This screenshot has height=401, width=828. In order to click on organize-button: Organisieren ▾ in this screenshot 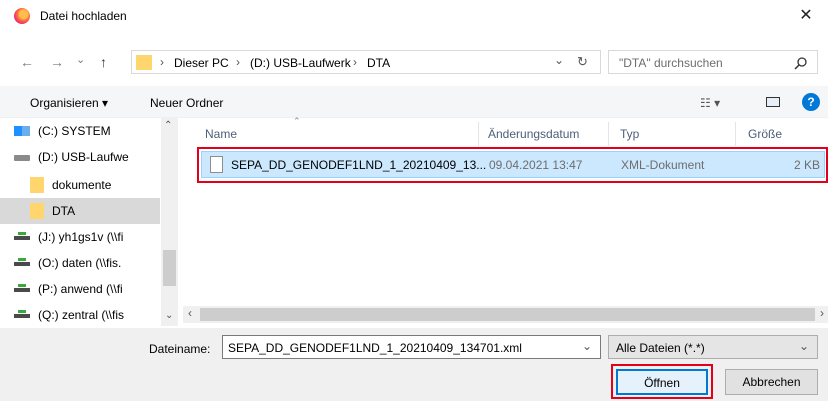, I will do `click(69, 103)`.